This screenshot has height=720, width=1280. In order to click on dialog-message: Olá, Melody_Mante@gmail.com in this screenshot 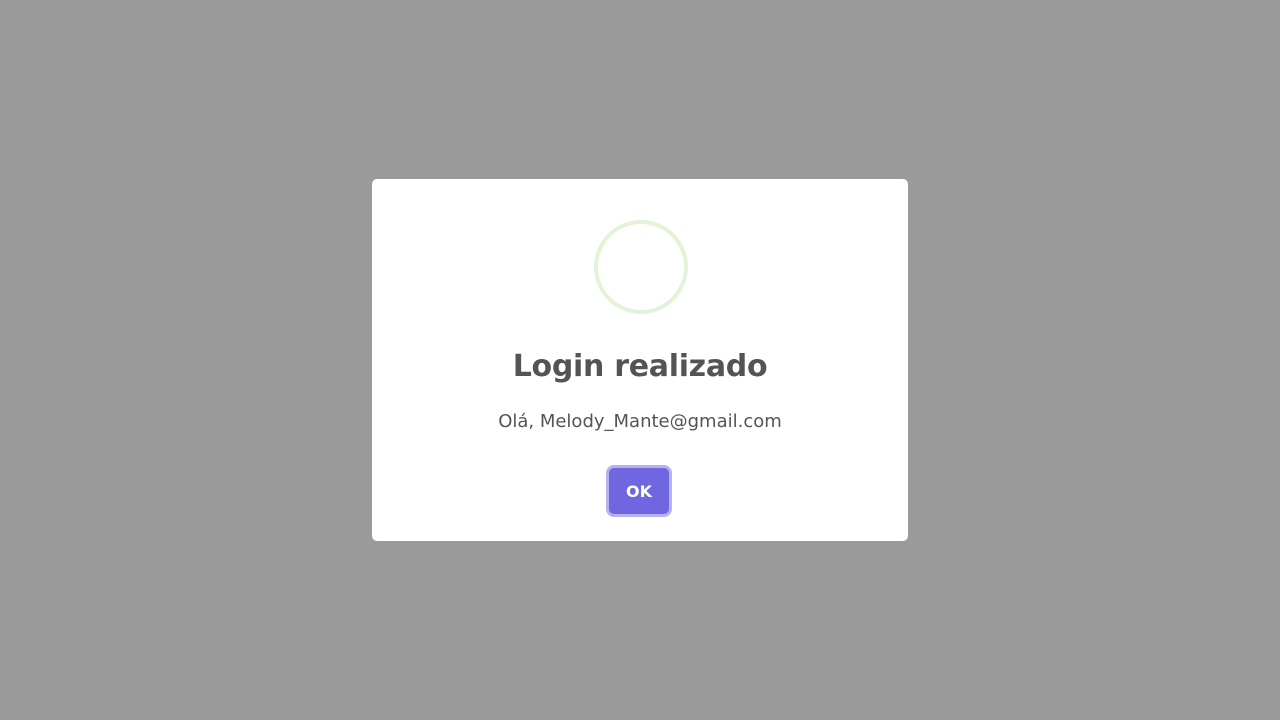, I will do `click(640, 421)`.